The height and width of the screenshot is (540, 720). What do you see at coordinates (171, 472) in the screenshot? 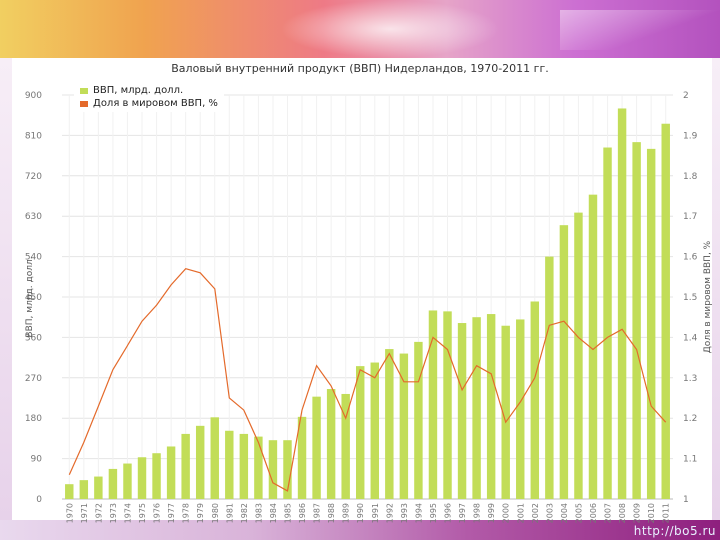
I see `bar-gdp-1977` at bounding box center [171, 472].